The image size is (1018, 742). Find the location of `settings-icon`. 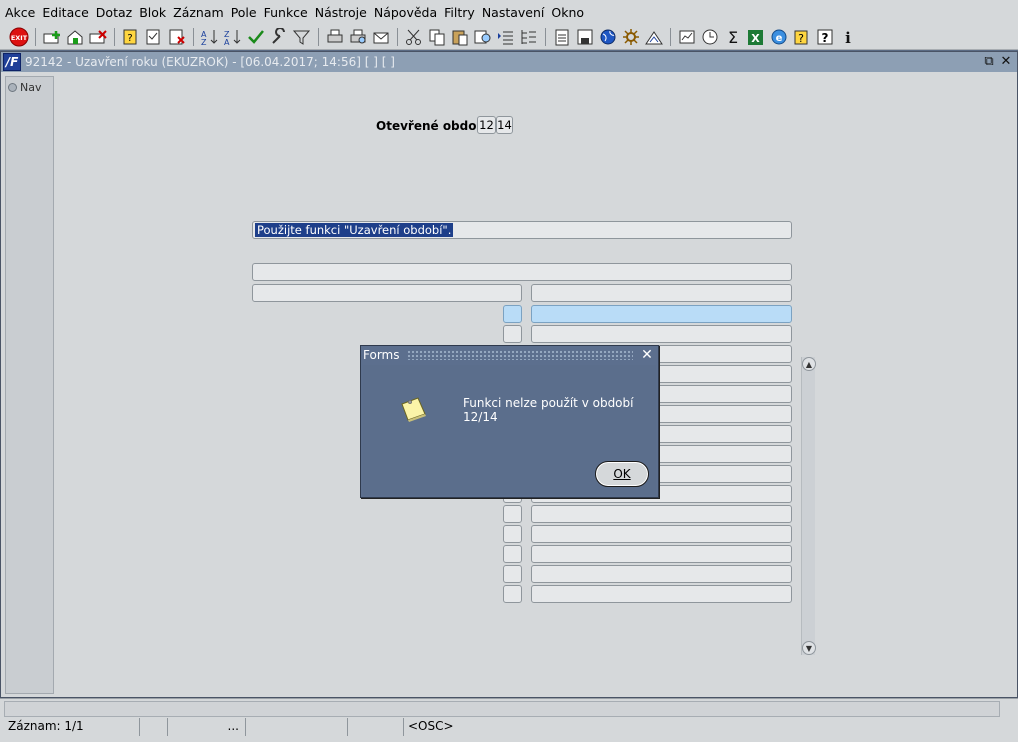

settings-icon is located at coordinates (631, 37).